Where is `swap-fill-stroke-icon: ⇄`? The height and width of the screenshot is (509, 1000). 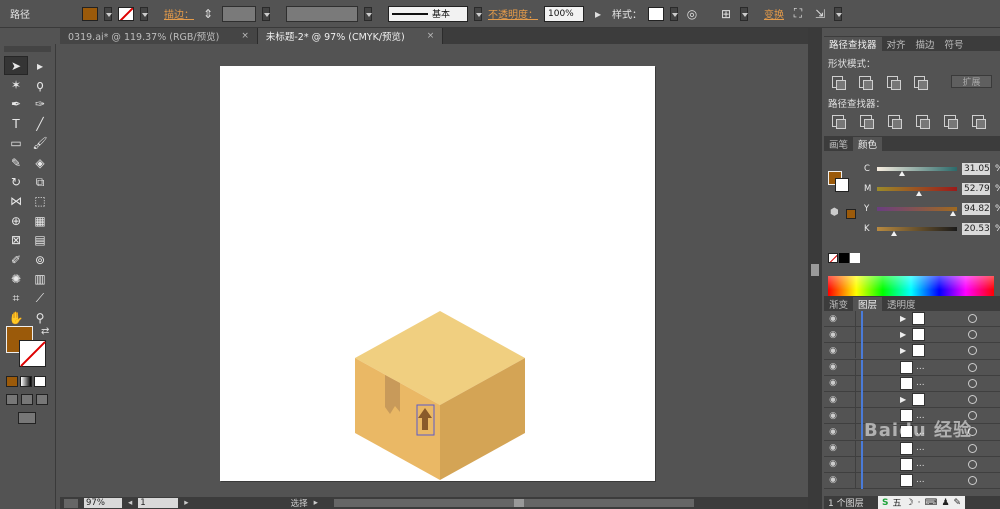 swap-fill-stroke-icon: ⇄ is located at coordinates (45, 331).